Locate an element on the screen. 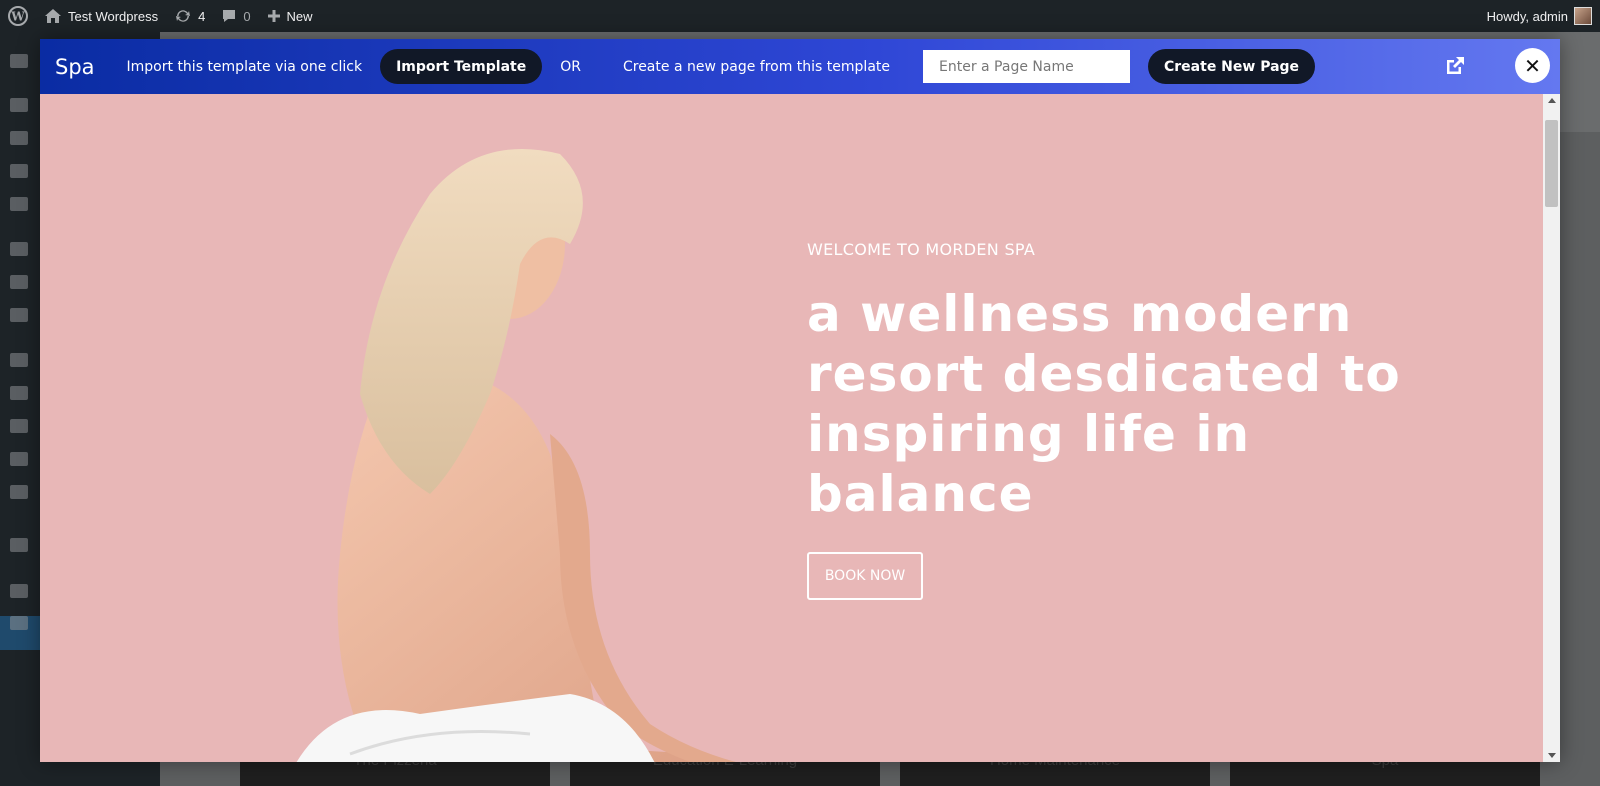 This screenshot has height=786, width=1600. avatar is located at coordinates (1583, 16).